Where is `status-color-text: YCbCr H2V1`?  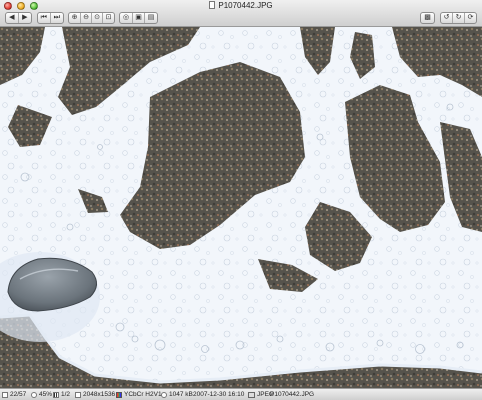
status-color-text: YCbCr H2V1 is located at coordinates (143, 394).